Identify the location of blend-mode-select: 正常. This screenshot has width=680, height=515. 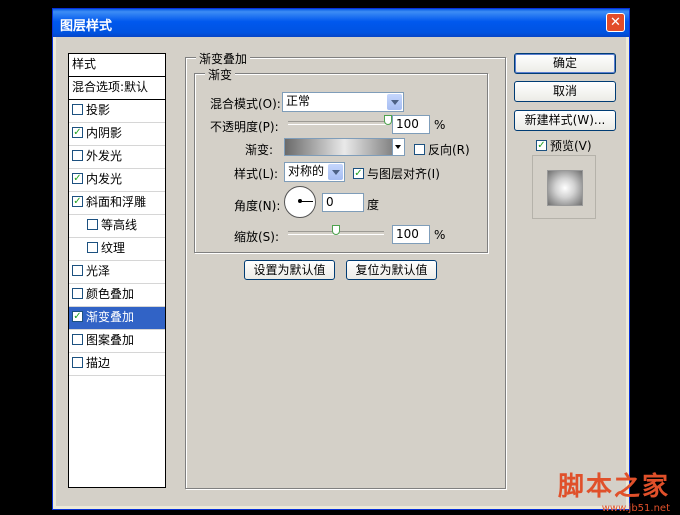
(343, 102).